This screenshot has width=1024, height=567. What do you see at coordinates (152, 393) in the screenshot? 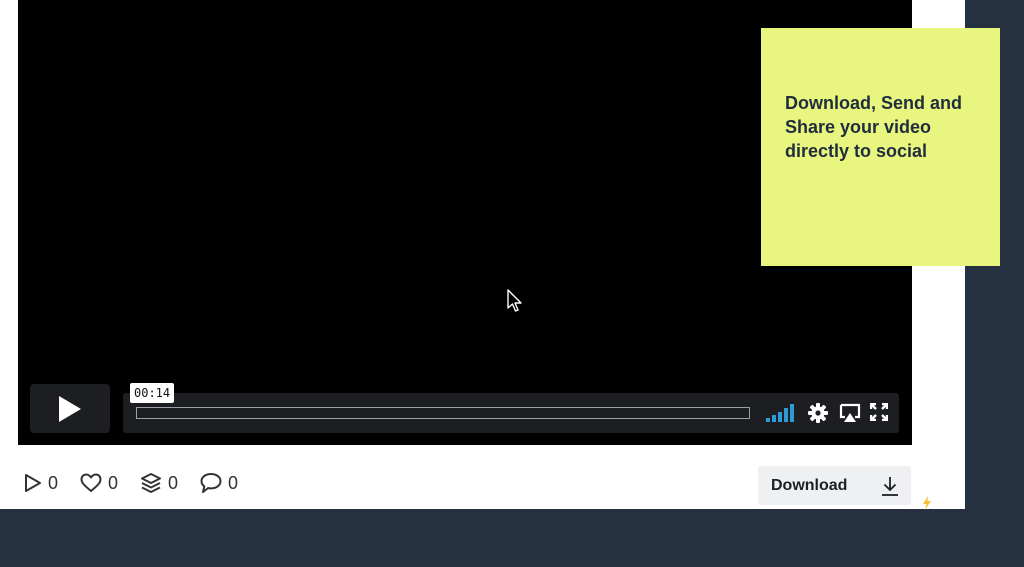
I see `timecode-tooltip: 00:14` at bounding box center [152, 393].